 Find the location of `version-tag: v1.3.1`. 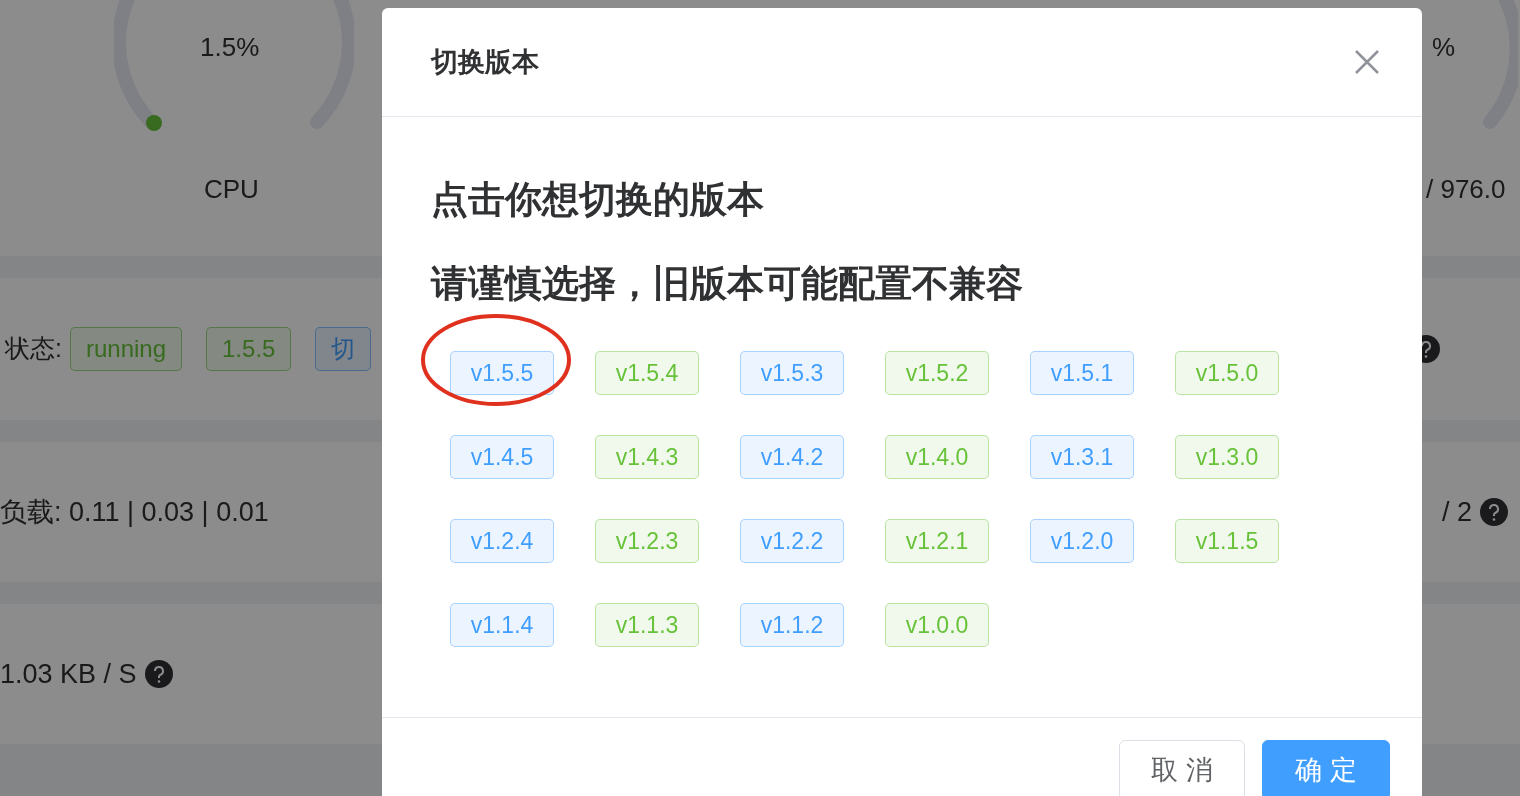

version-tag: v1.3.1 is located at coordinates (1082, 457).